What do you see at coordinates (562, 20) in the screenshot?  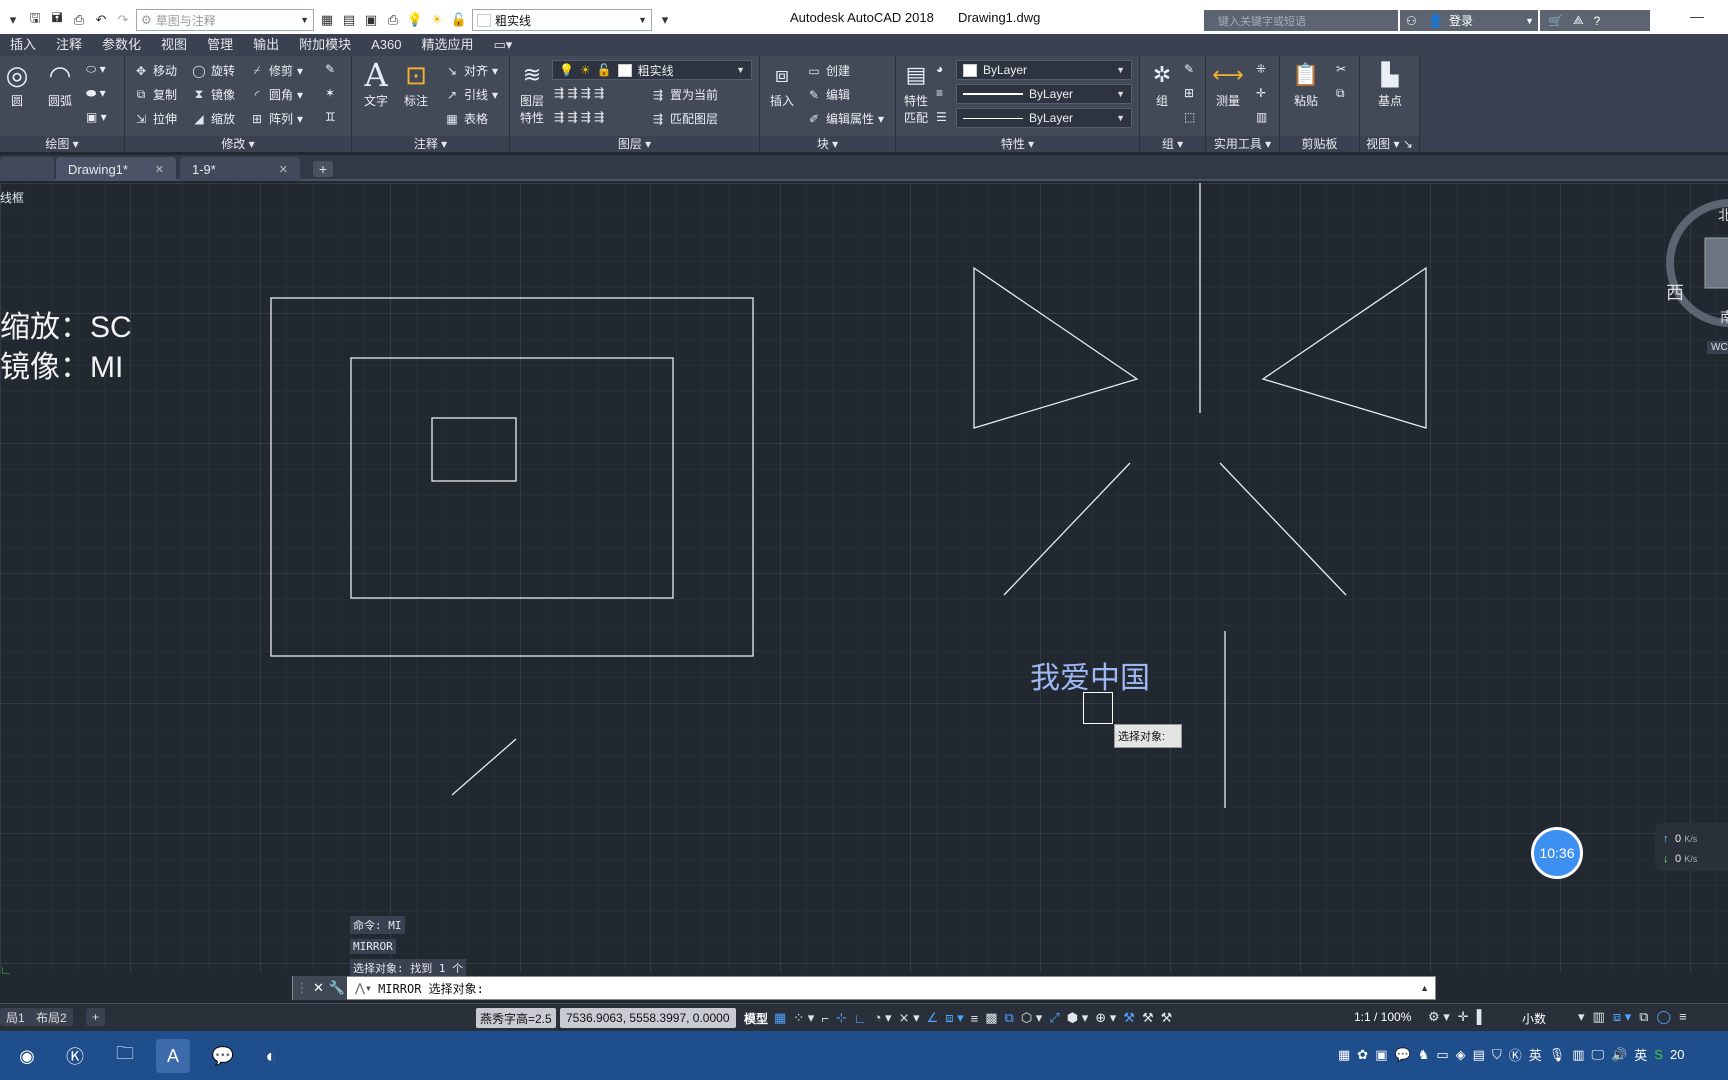 I see `layer-selector-top: 粗实线 ▼` at bounding box center [562, 20].